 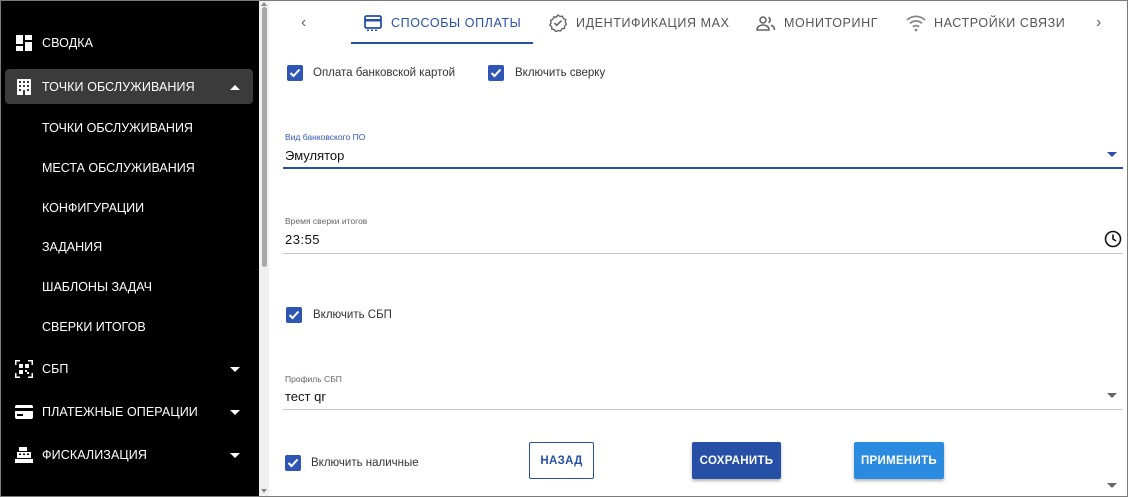 I want to click on scroll-down-arrow-icon, so click(x=264, y=491).